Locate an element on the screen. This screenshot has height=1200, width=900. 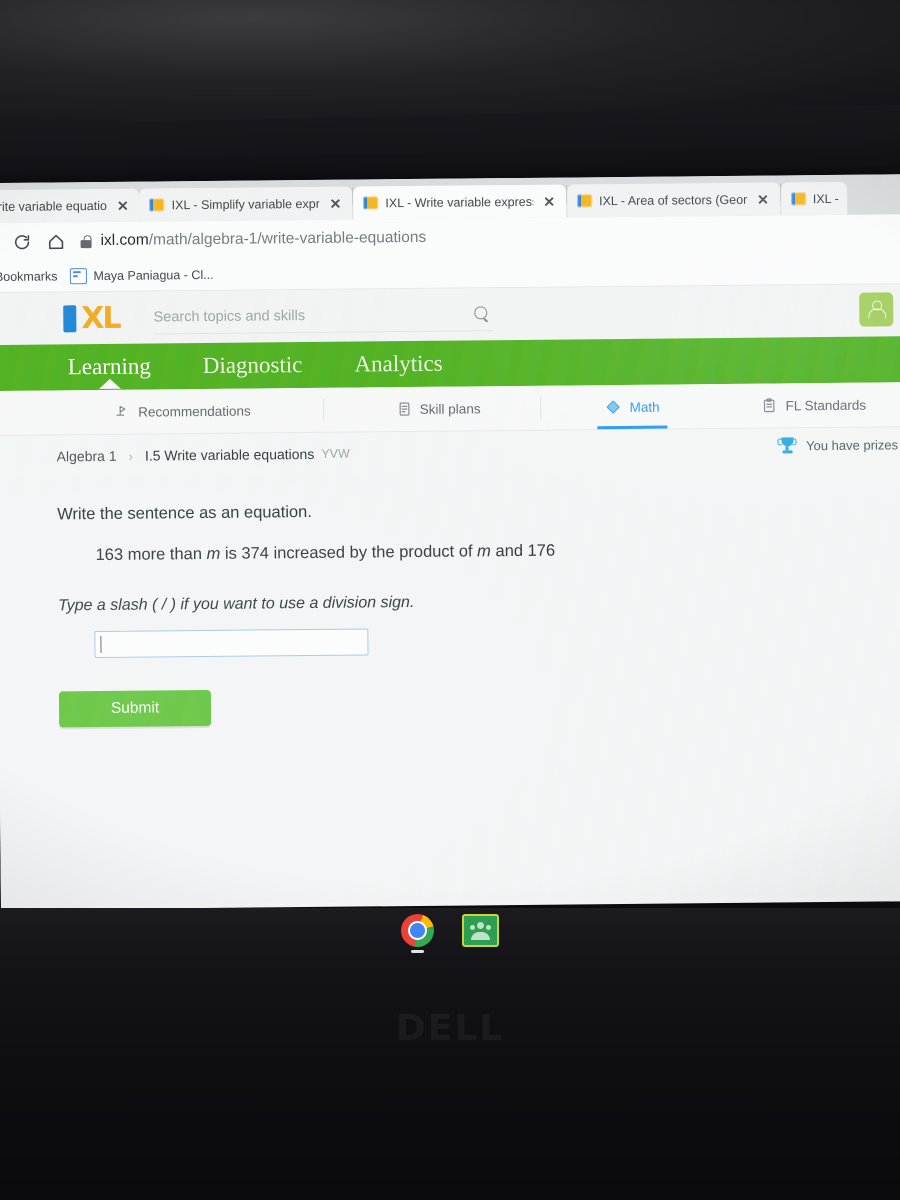
trophy-icon is located at coordinates (787, 445).